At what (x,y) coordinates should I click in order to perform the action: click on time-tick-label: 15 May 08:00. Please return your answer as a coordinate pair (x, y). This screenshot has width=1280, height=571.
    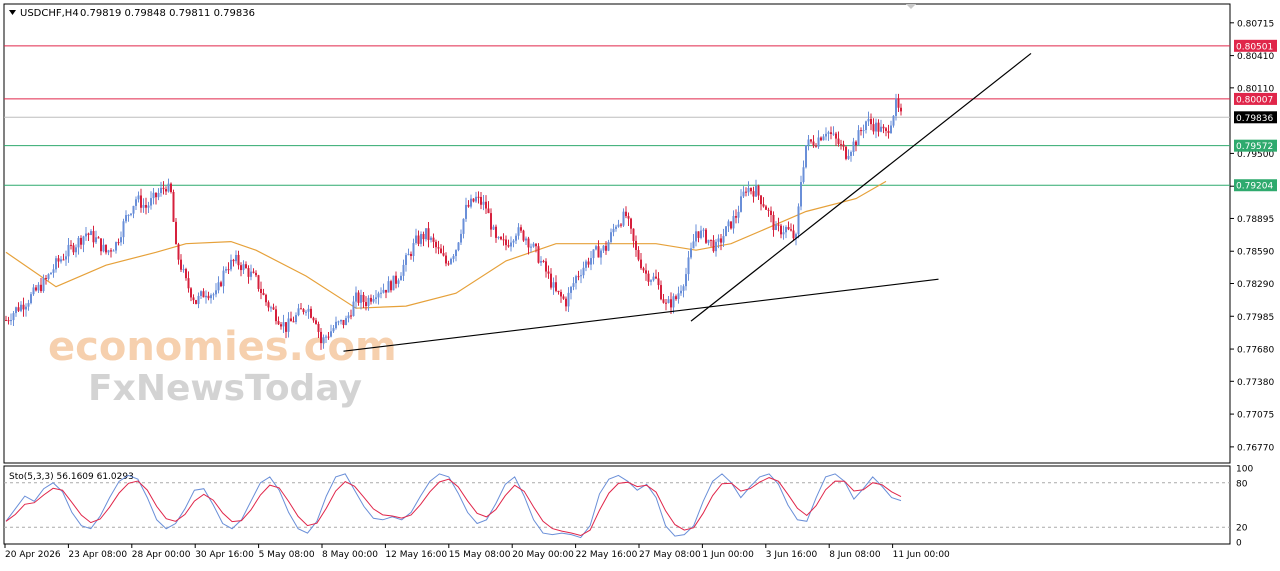
    Looking at the image, I should click on (480, 555).